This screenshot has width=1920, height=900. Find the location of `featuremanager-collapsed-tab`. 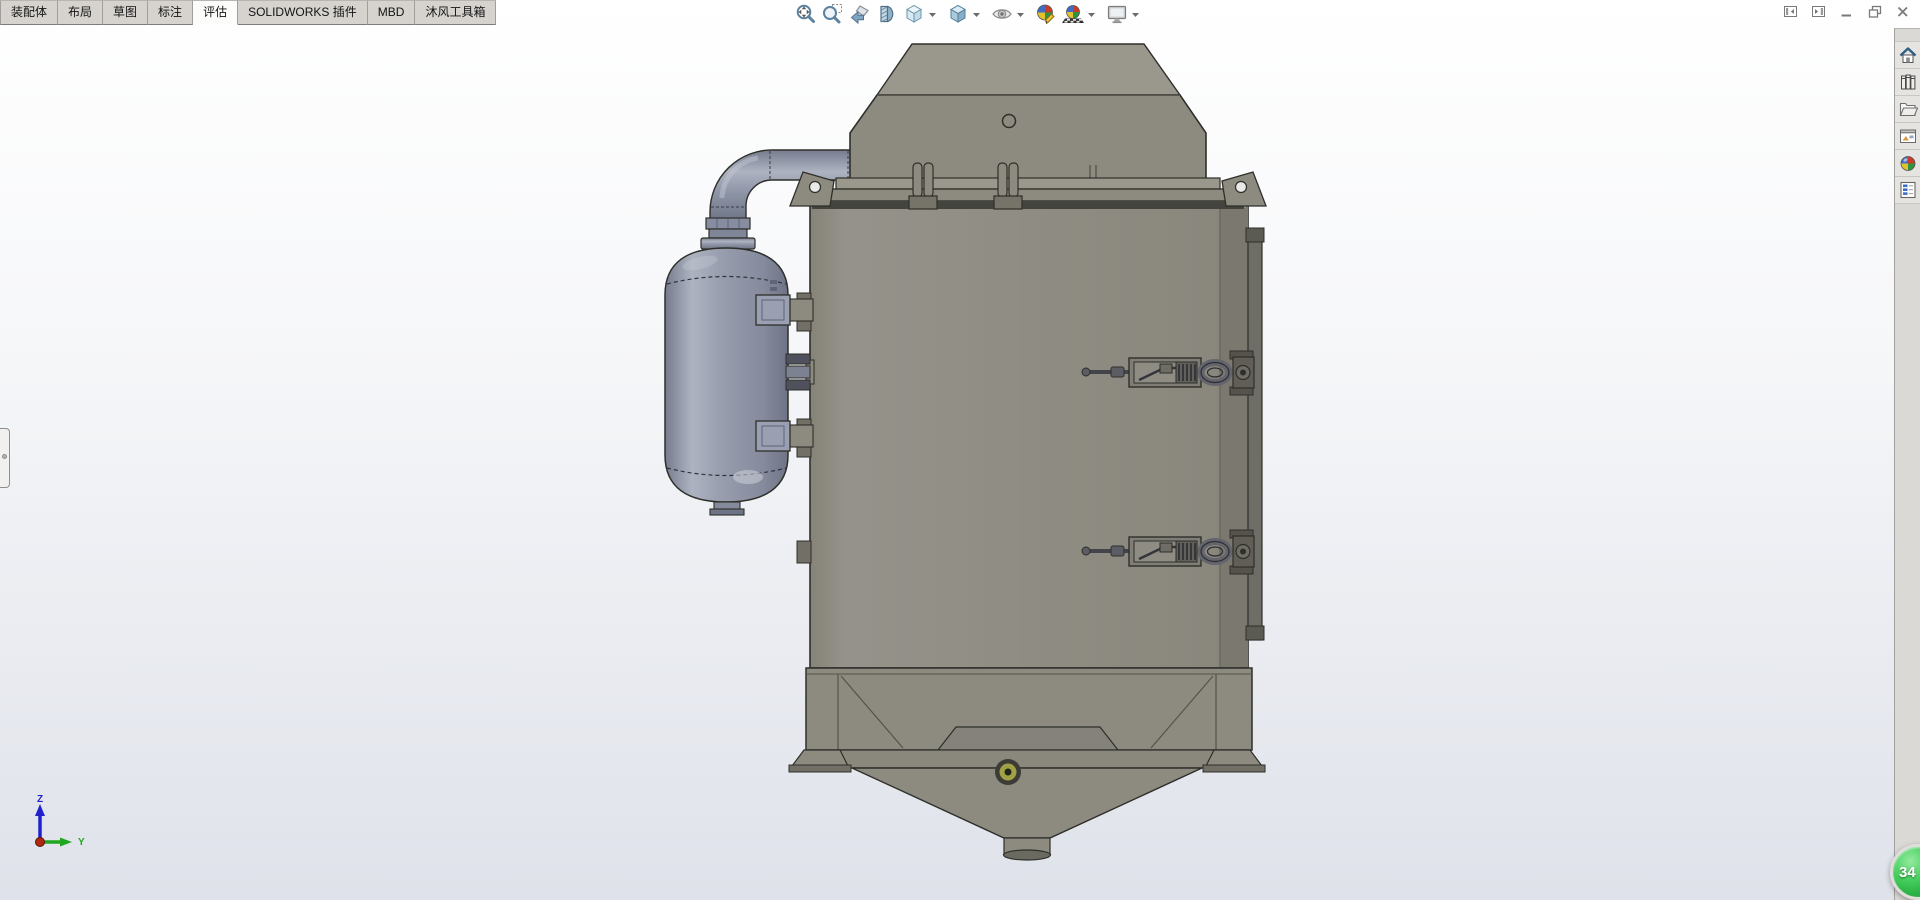

featuremanager-collapsed-tab is located at coordinates (5, 458).